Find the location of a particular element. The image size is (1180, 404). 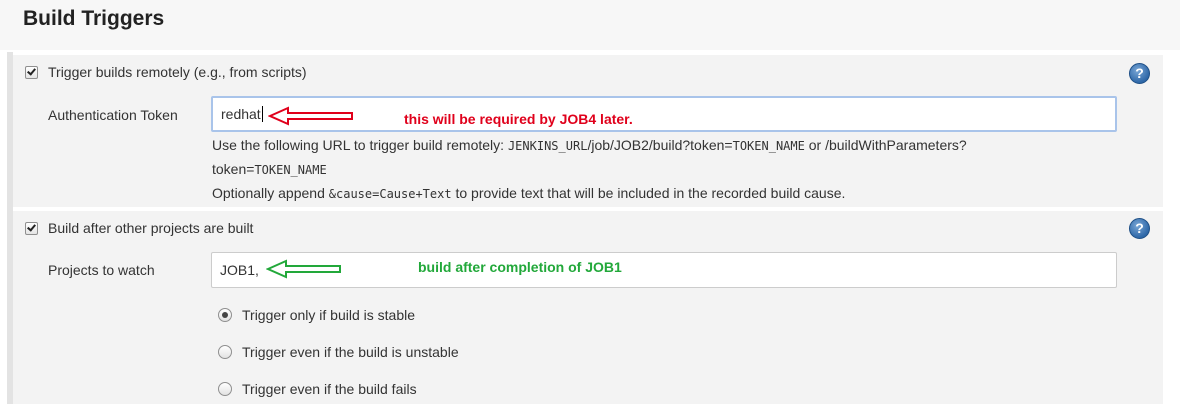

remote-trigger-checkbox is located at coordinates (31, 72).